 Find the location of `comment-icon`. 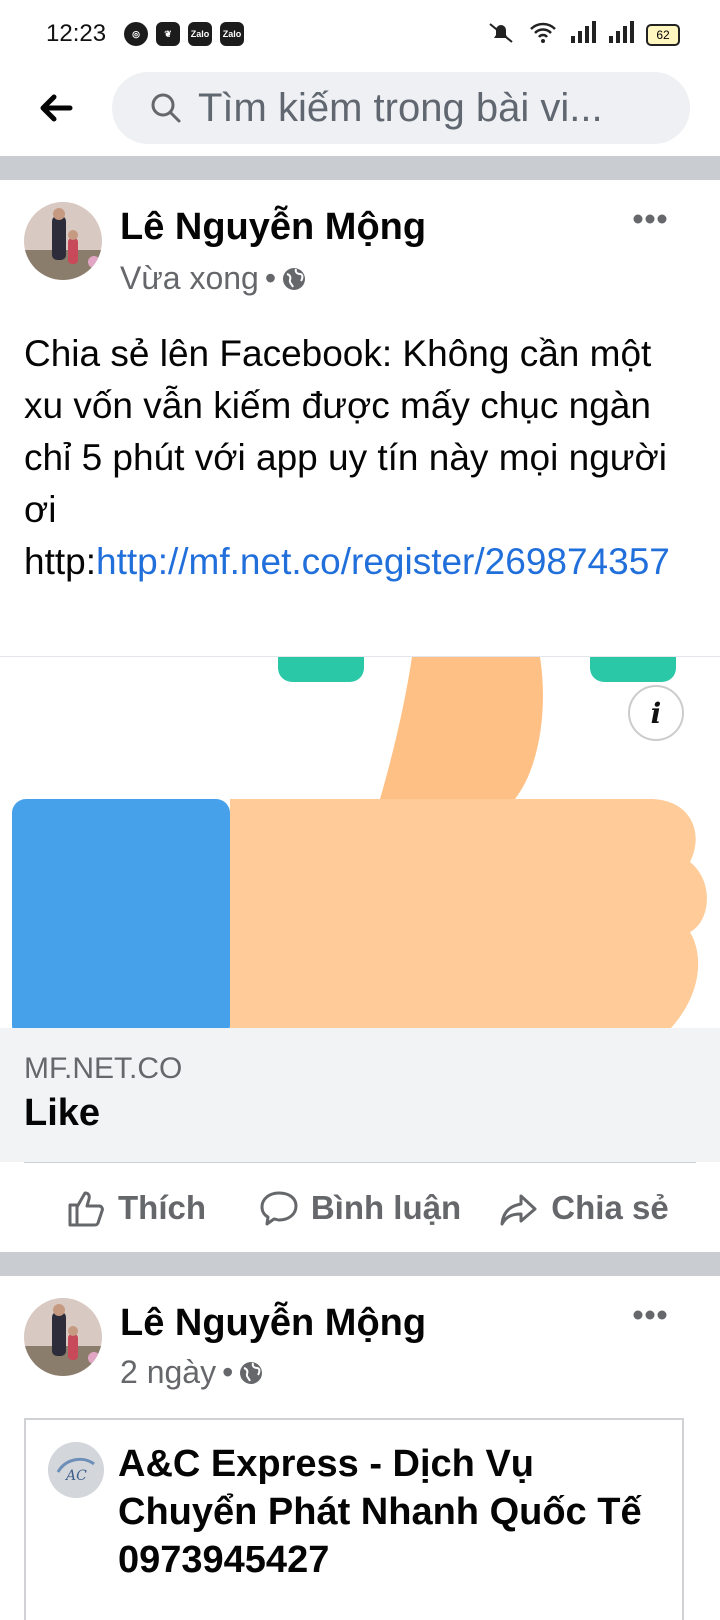

comment-icon is located at coordinates (279, 1208).